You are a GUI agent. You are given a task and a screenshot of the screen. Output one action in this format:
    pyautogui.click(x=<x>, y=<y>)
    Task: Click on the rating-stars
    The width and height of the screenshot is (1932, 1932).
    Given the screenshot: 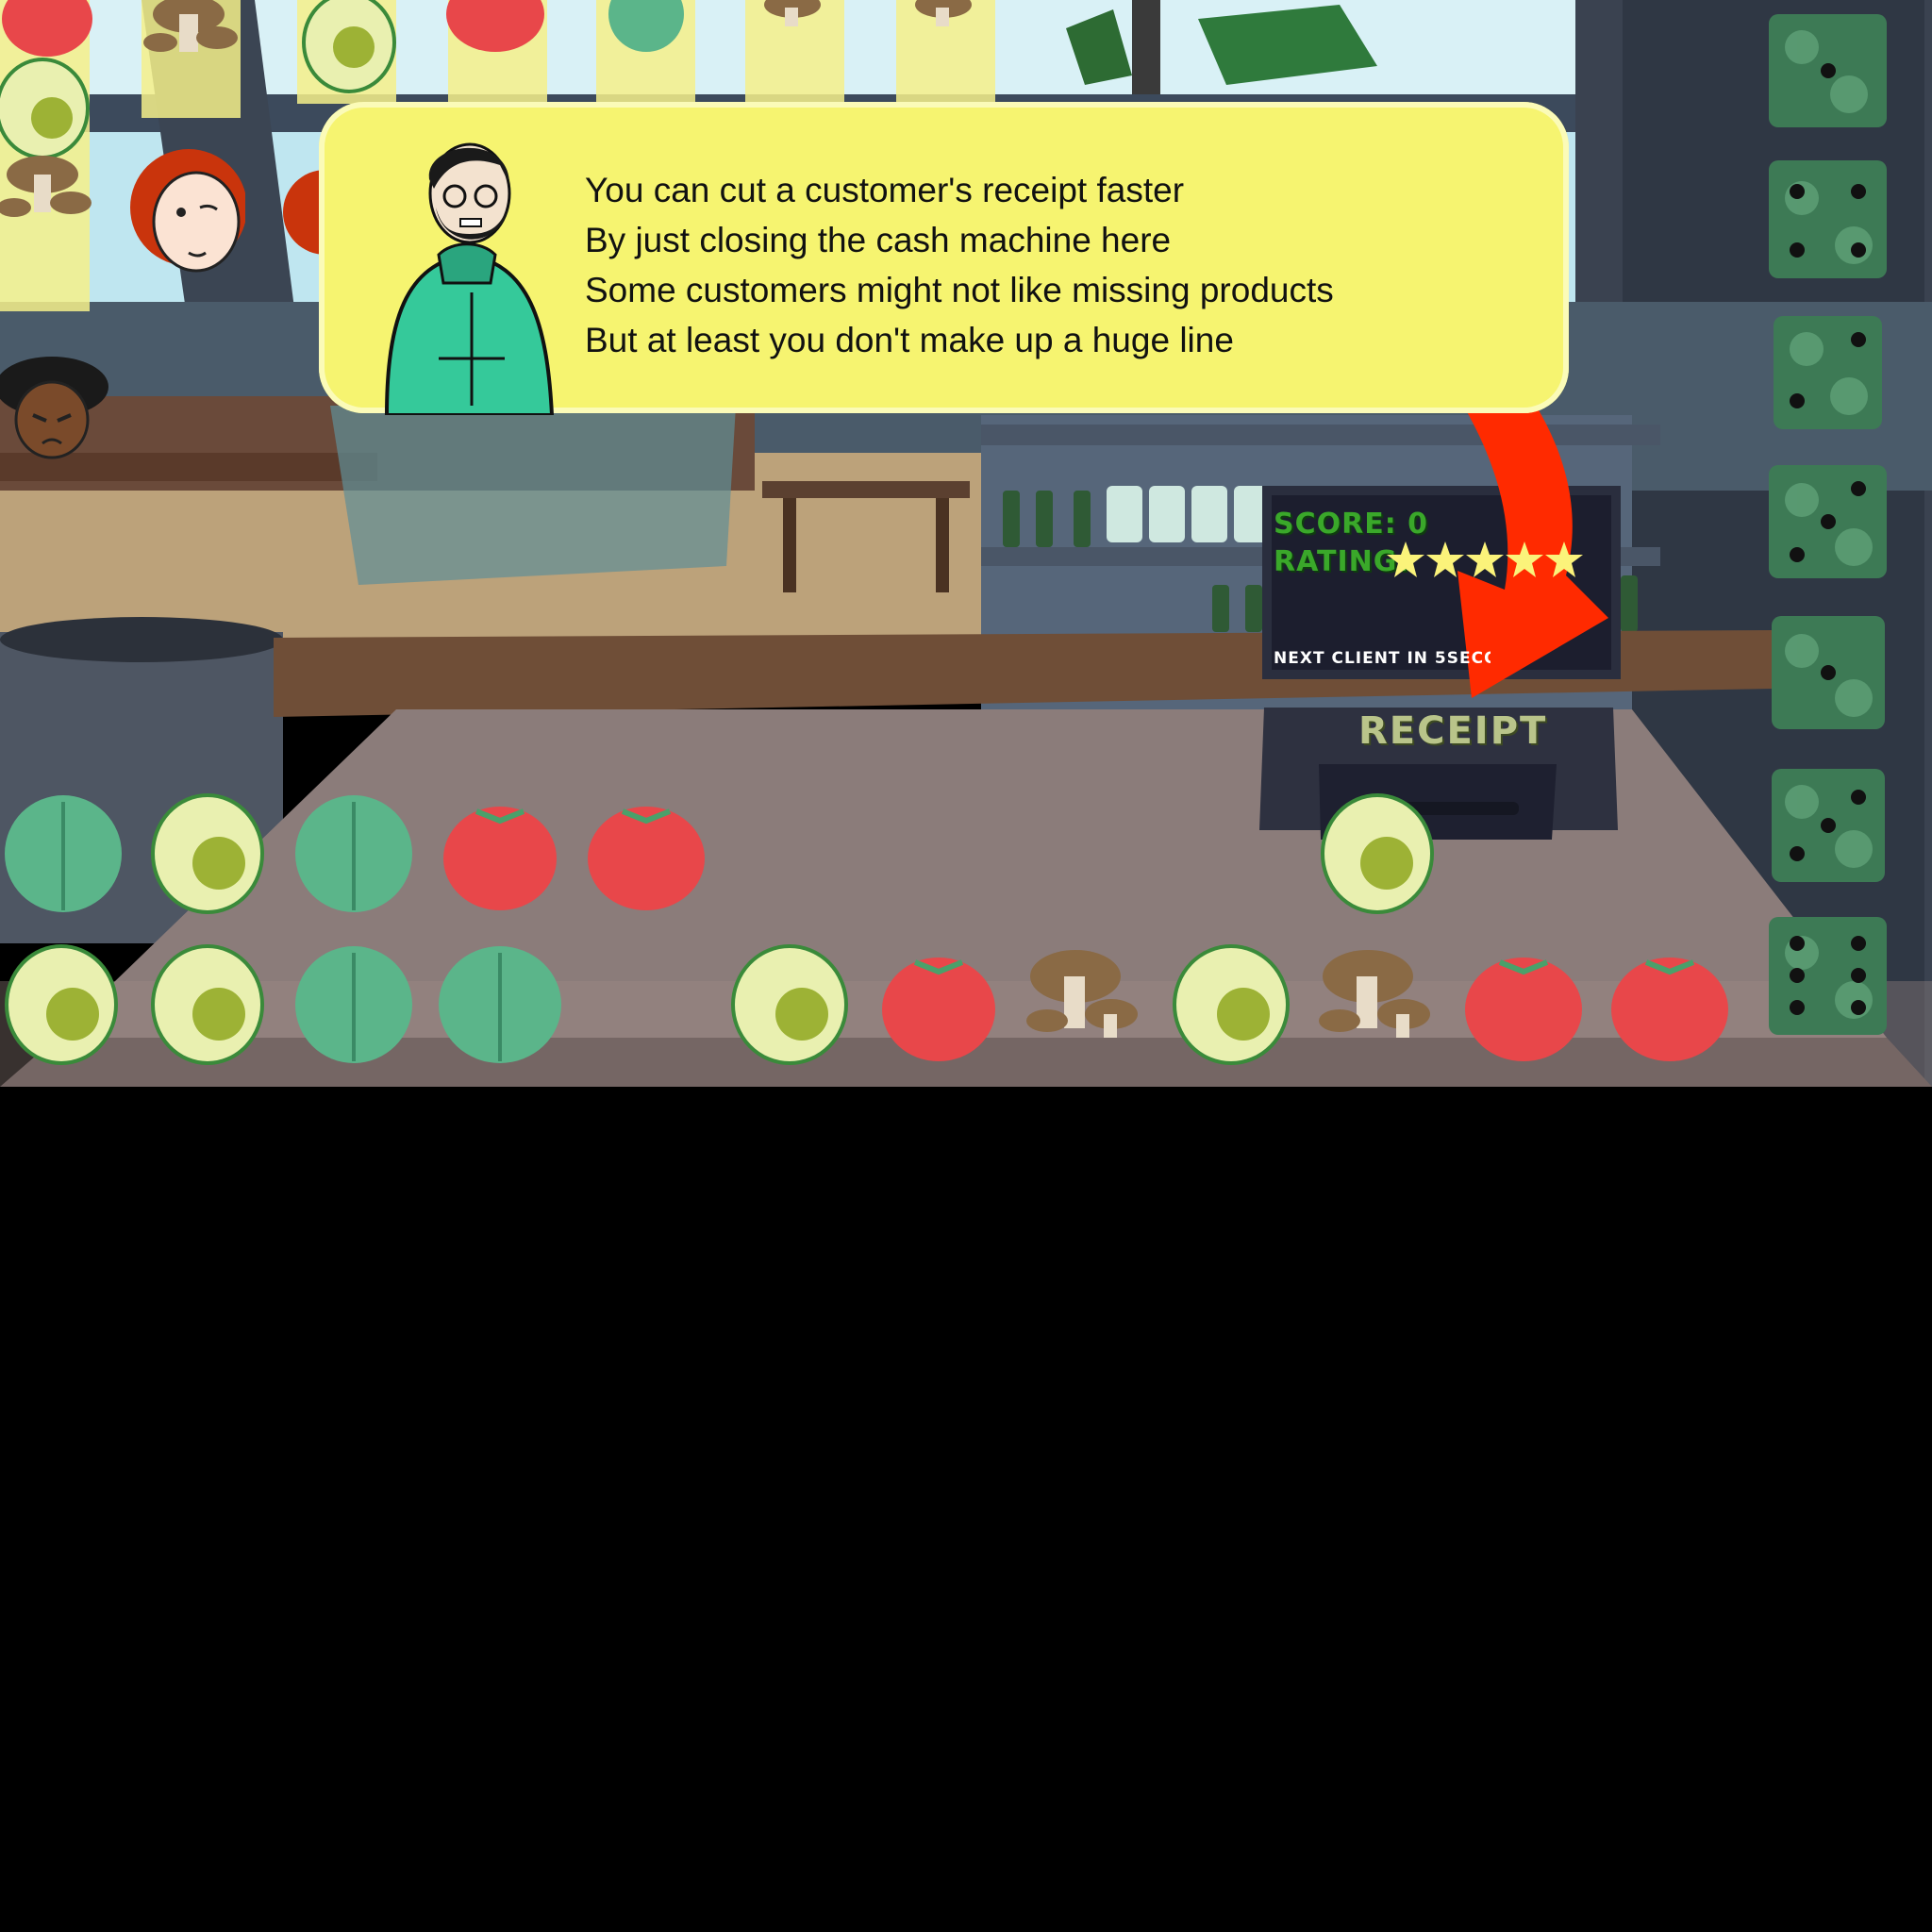 What is the action you would take?
    pyautogui.click(x=1485, y=559)
    